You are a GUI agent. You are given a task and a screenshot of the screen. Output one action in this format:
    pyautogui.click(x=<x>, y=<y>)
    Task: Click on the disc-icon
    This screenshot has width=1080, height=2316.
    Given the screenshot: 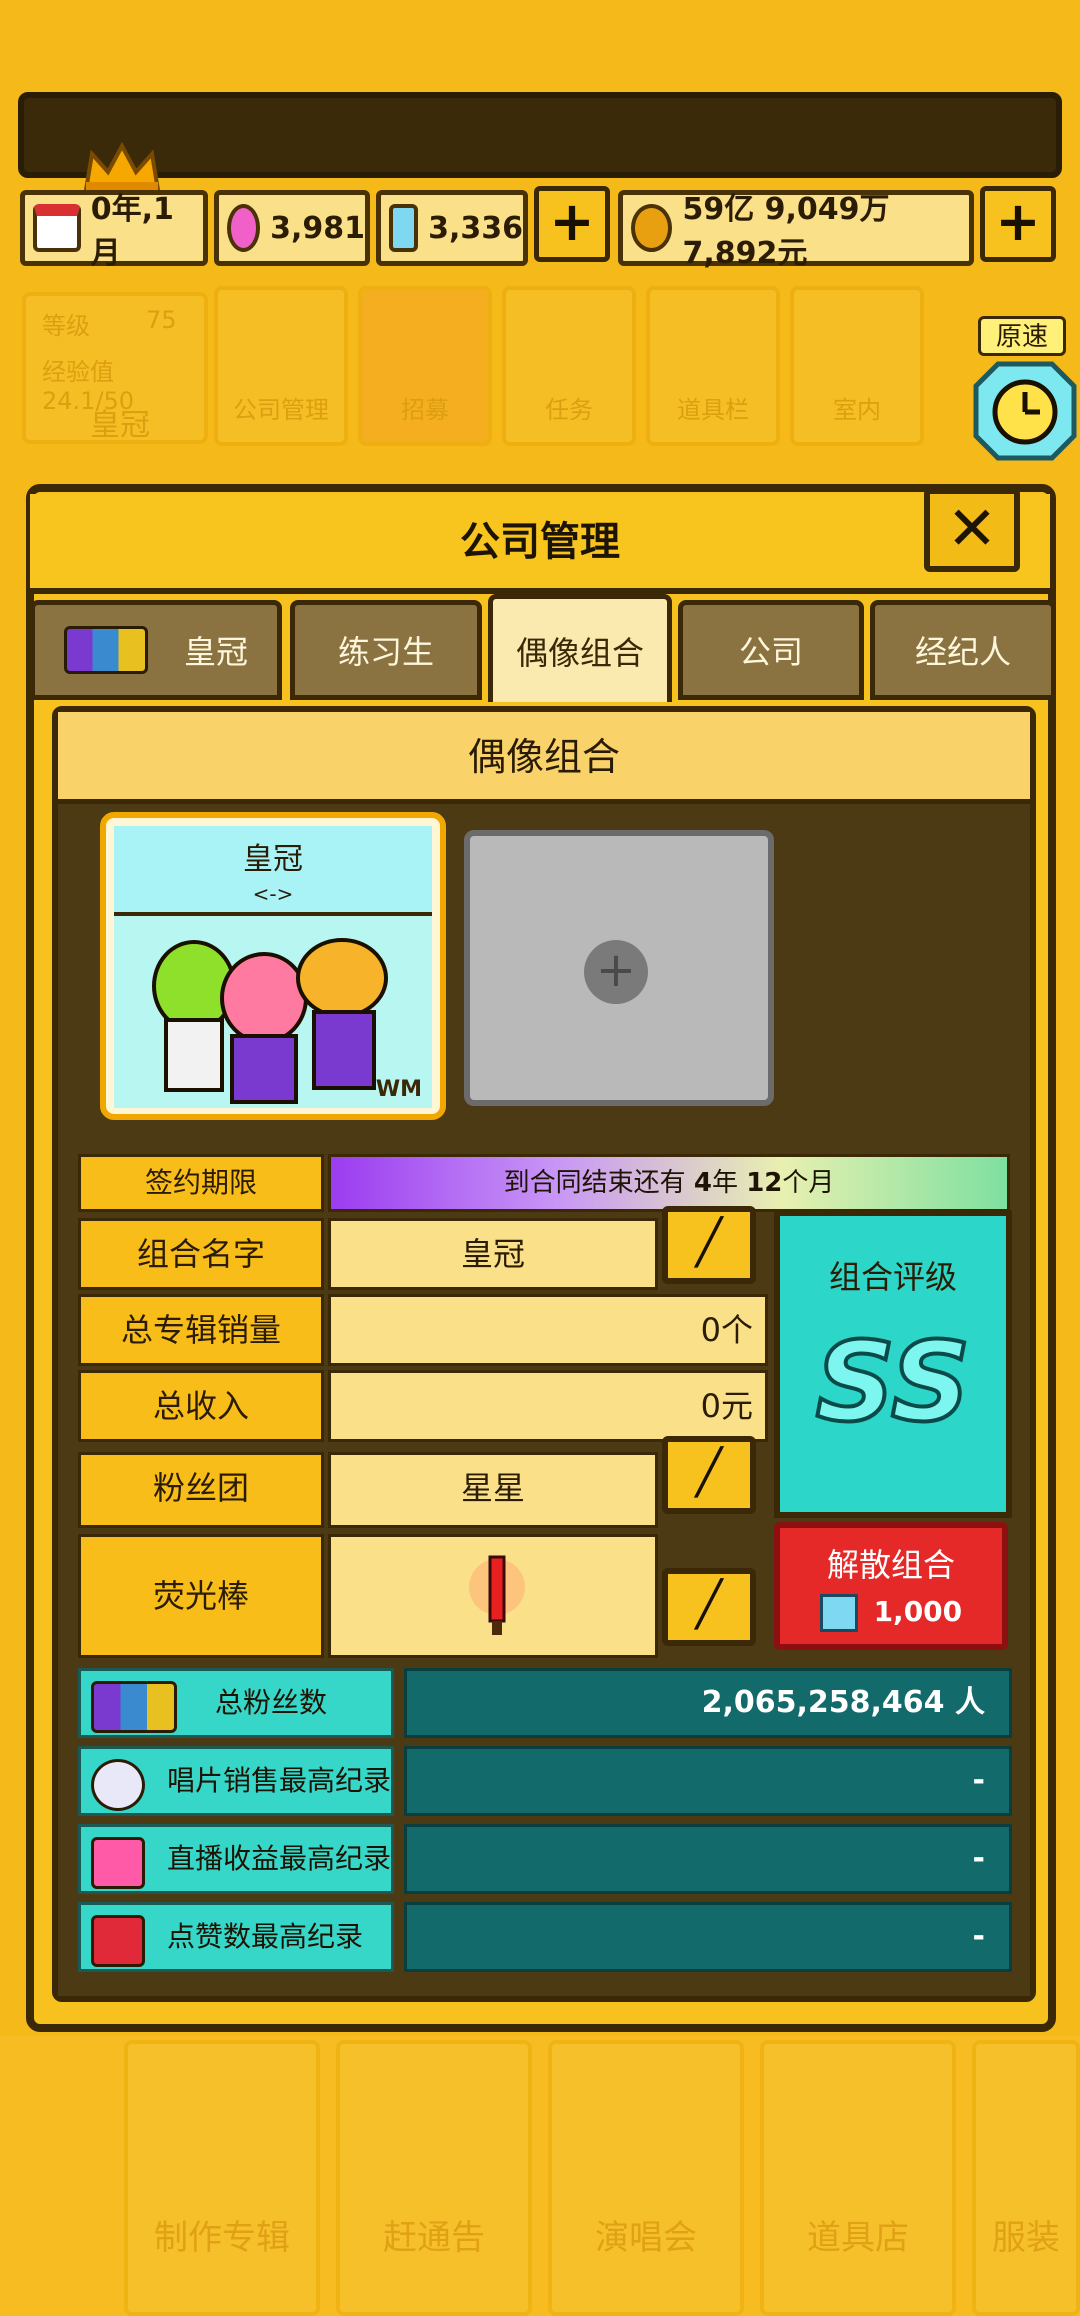 What is the action you would take?
    pyautogui.click(x=118, y=1785)
    